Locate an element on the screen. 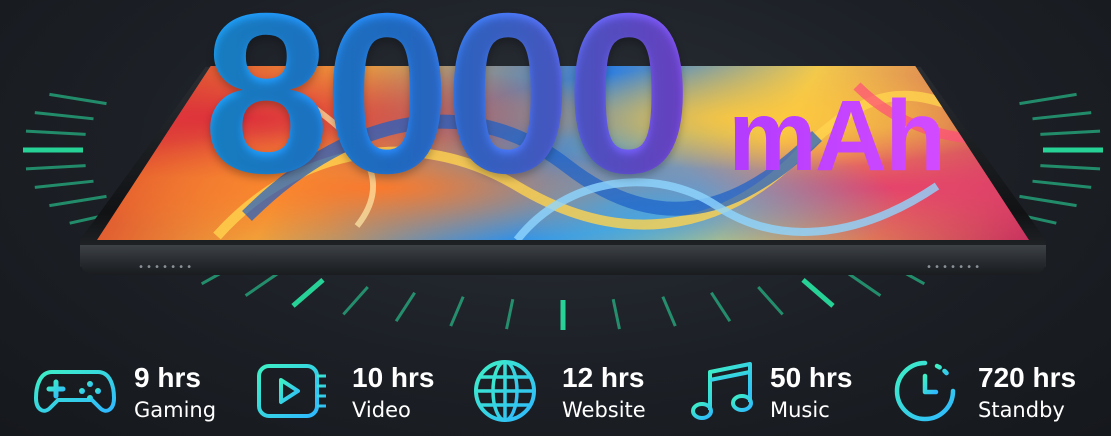 The width and height of the screenshot is (1111, 436). feature-website: 12 hrs Website is located at coordinates (572, 396).